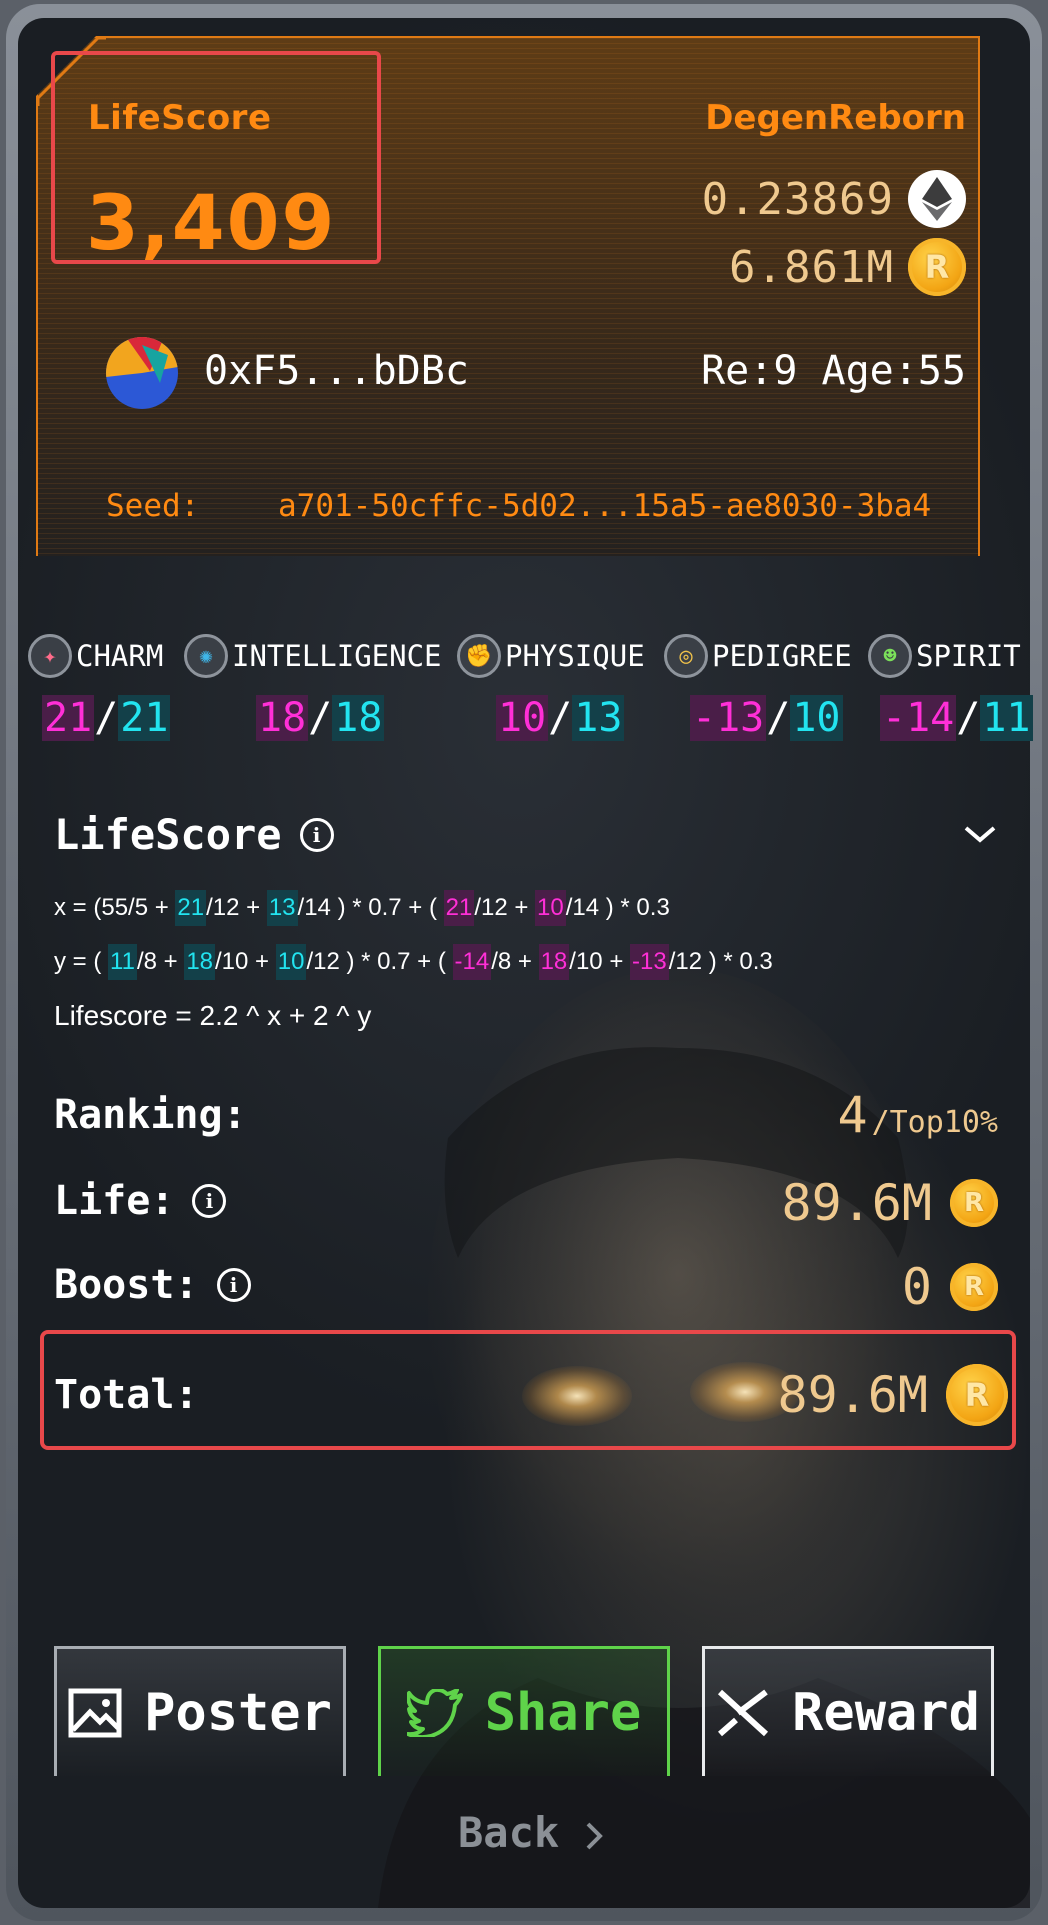 The height and width of the screenshot is (1925, 1048). Describe the element at coordinates (686, 656) in the screenshot. I see `coins-icon: ◎` at that location.